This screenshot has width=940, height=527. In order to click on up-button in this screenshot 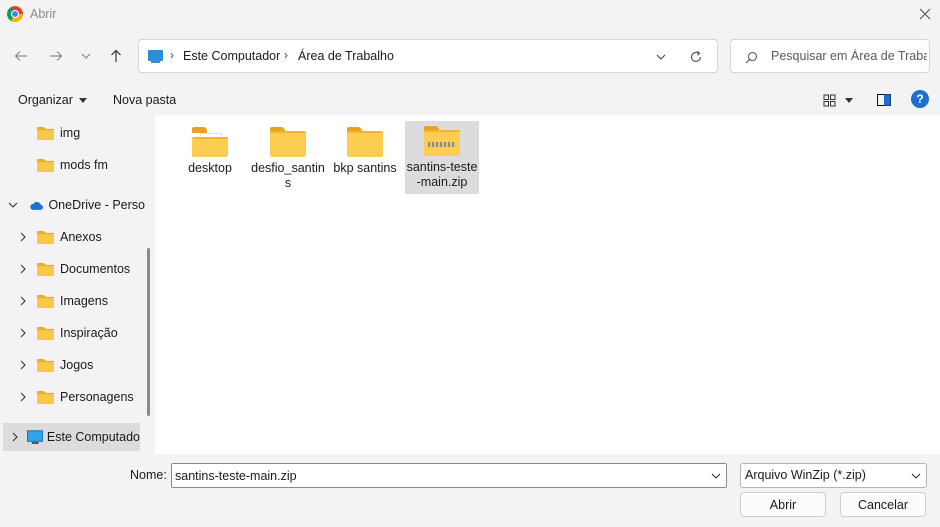, I will do `click(116, 56)`.